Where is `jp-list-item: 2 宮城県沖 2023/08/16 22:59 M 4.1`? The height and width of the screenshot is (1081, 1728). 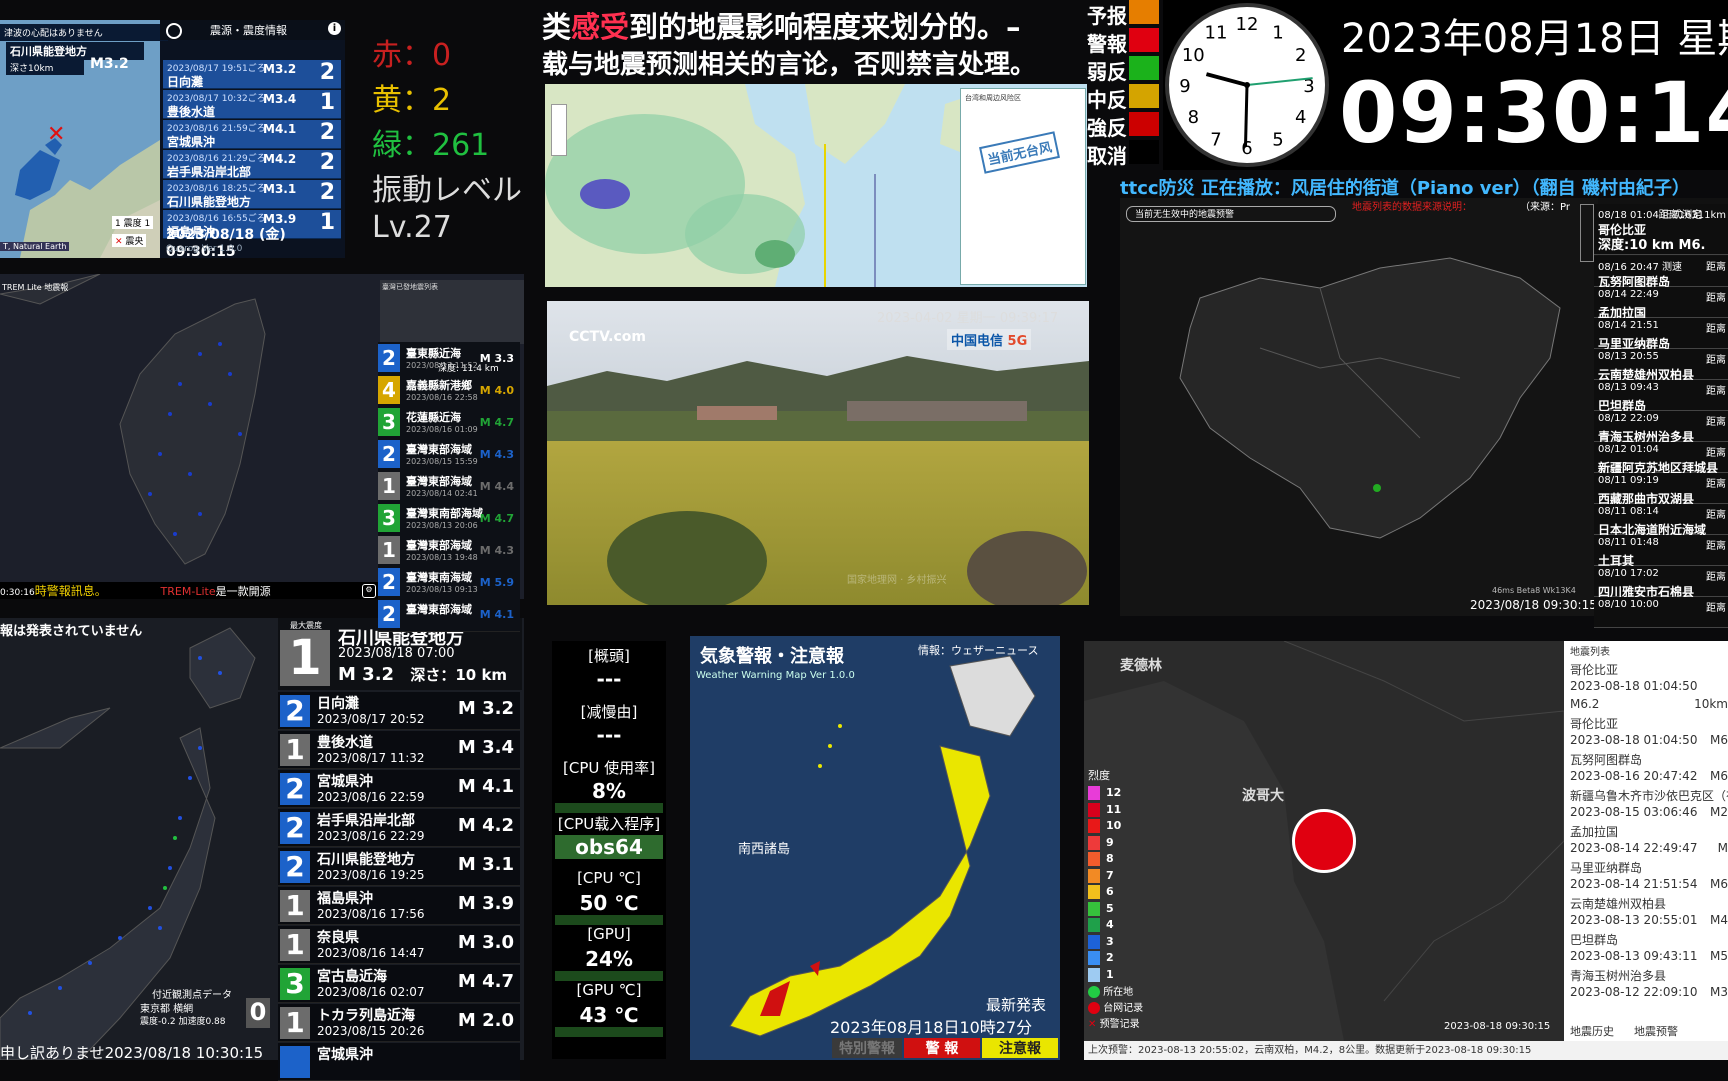
jp-list-item: 2 宮城県沖 2023/08/16 22:59 M 4.1 is located at coordinates (399, 789).